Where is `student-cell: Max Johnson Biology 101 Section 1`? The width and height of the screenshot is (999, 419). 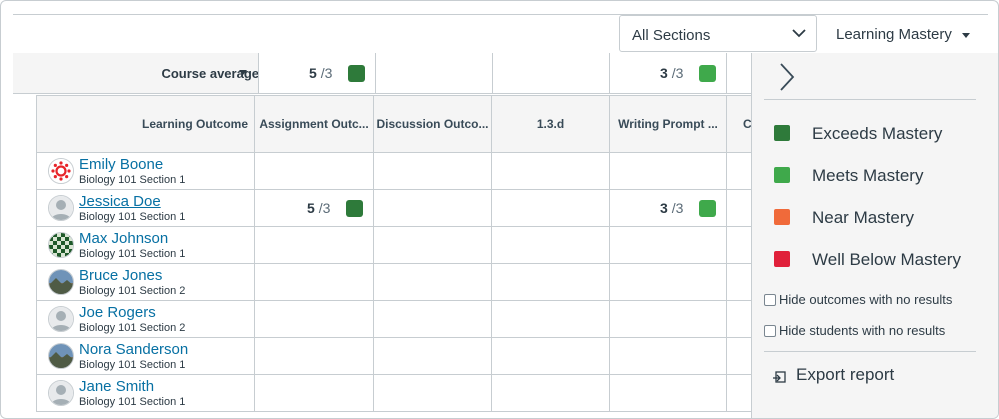
student-cell: Max Johnson Biology 101 Section 1 is located at coordinates (145, 245).